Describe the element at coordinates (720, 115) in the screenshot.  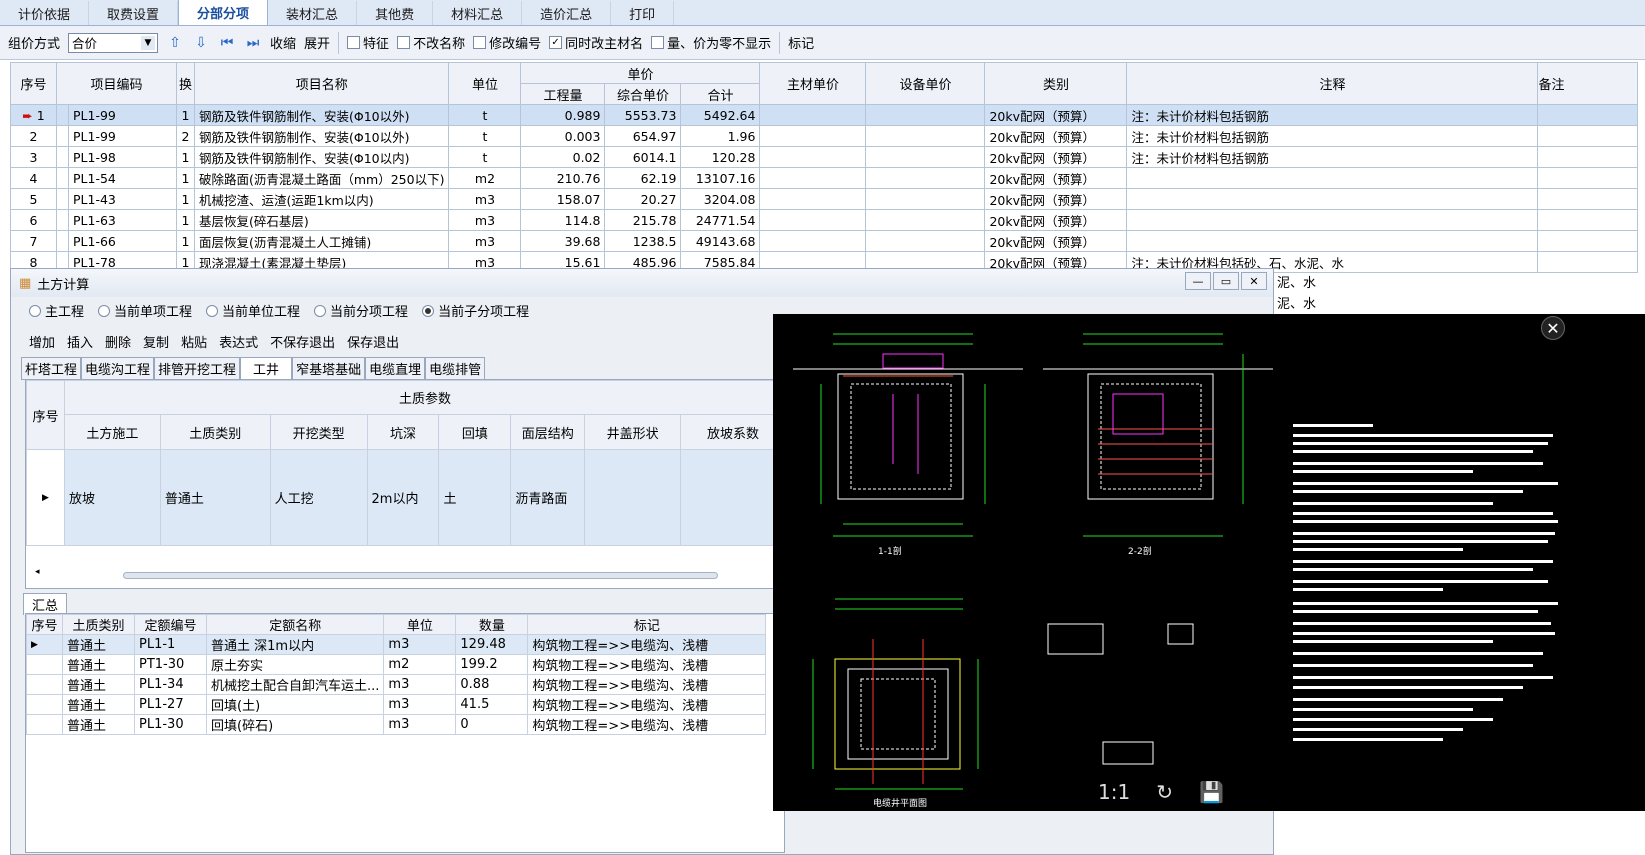
I see `row-total: 5492.64` at that location.